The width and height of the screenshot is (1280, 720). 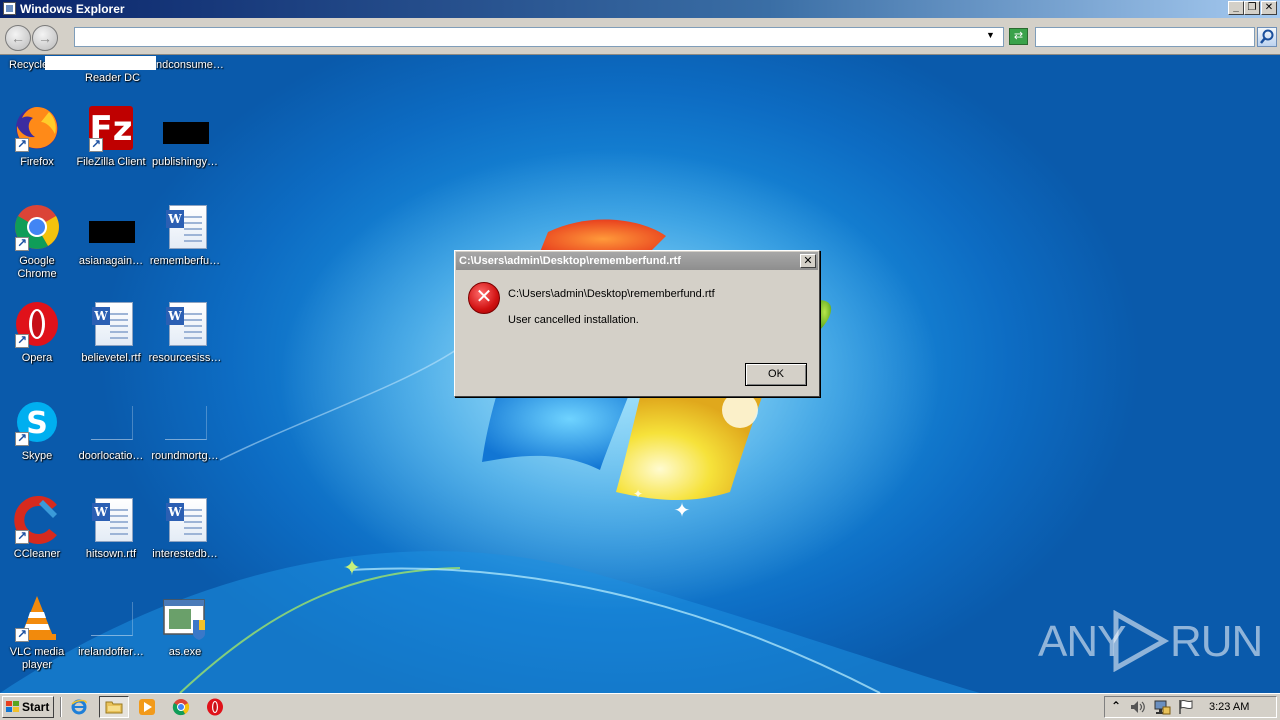 What do you see at coordinates (37, 227) in the screenshot?
I see `chrome-icon` at bounding box center [37, 227].